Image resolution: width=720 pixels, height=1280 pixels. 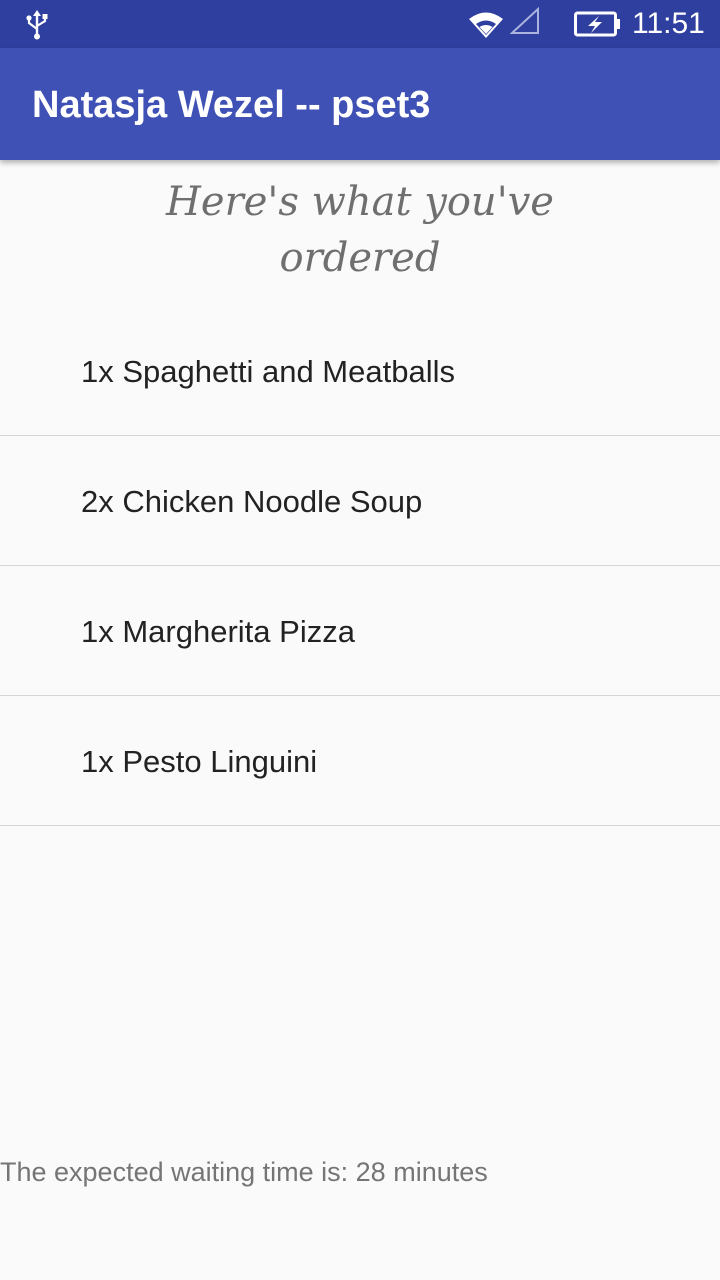 I want to click on app-bar: Natasja Wezel -- pset3, so click(x=360, y=104).